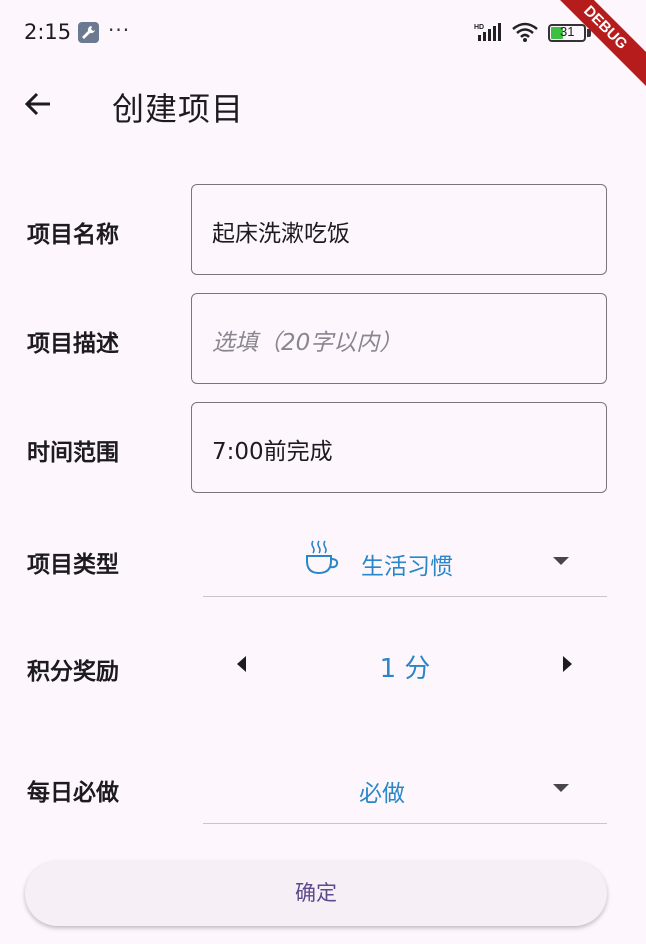 The width and height of the screenshot is (646, 944). I want to click on wrench-icon, so click(88, 32).